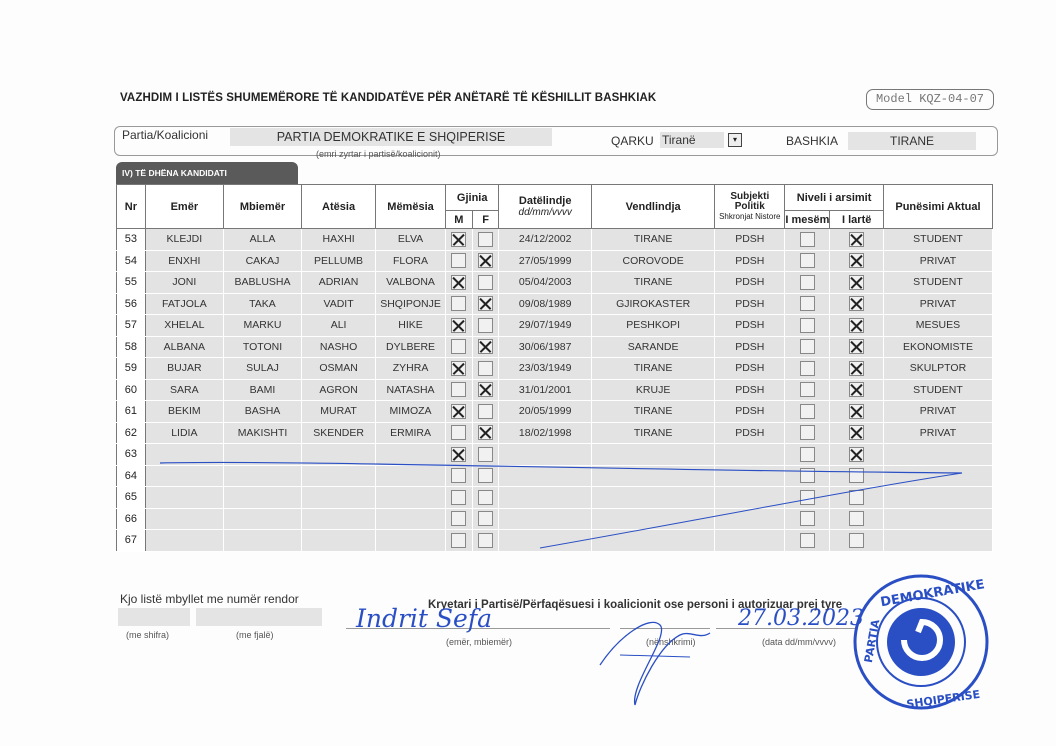  What do you see at coordinates (921, 642) in the screenshot?
I see `party-stamp: DEMOKRATIKE PARTIA SHQIPERISE` at bounding box center [921, 642].